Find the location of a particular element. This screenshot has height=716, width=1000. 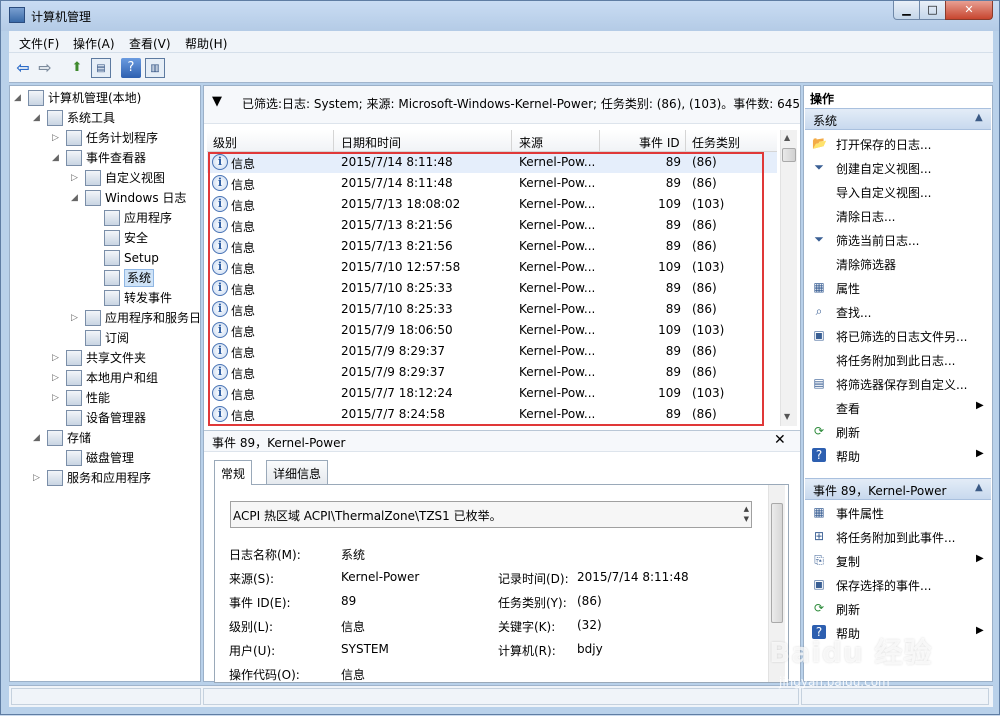

tab-general: 常规 is located at coordinates (233, 472).